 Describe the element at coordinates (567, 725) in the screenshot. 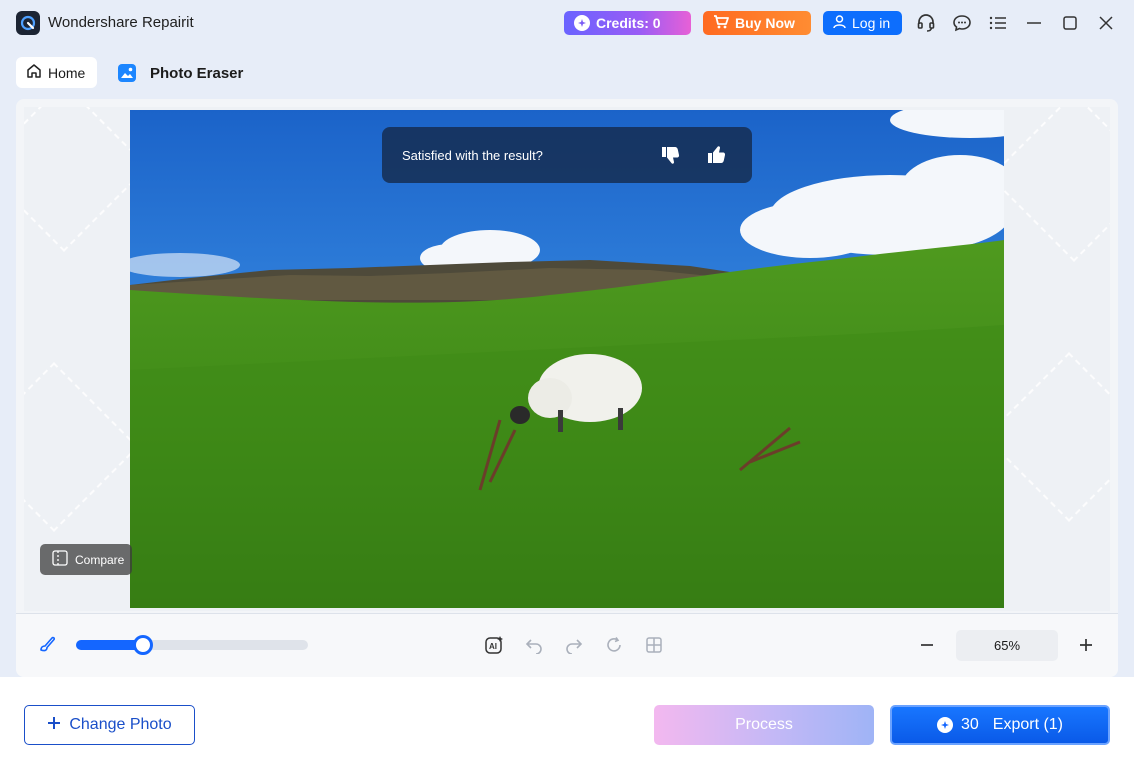

I see `bottom-bar: Change Photo Process 30 Export (1)` at that location.